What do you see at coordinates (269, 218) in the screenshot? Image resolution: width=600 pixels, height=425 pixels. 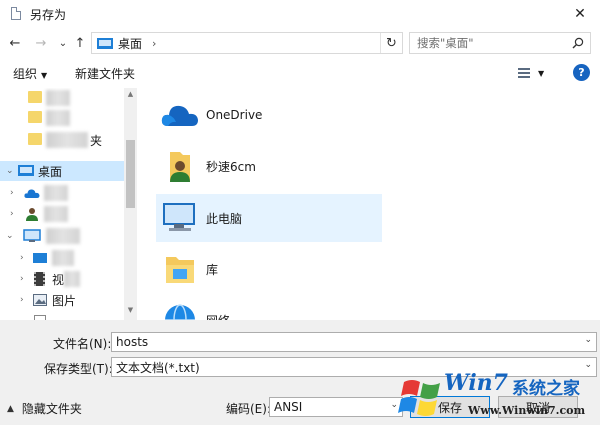 I see `list-item-this-pc: 此电脑` at bounding box center [269, 218].